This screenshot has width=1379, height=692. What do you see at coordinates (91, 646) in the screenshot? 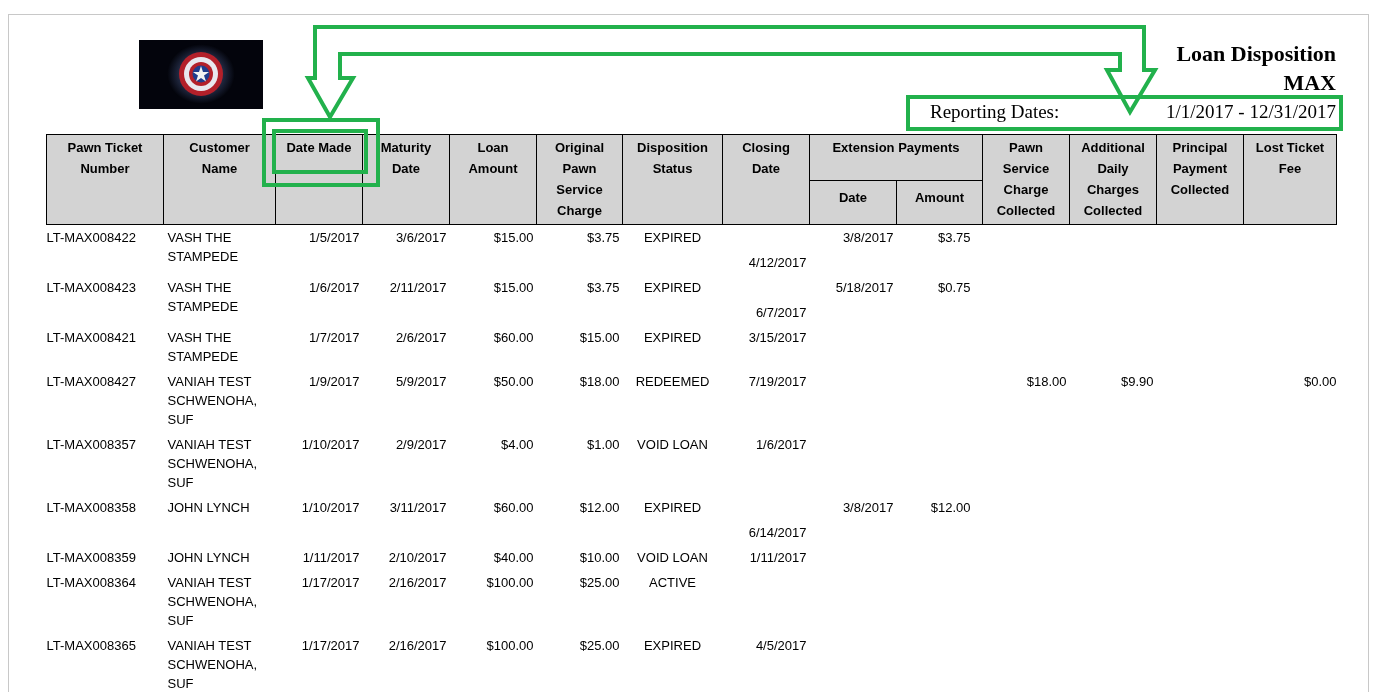
I see `ticket-number: LT-MAX008365` at bounding box center [91, 646].